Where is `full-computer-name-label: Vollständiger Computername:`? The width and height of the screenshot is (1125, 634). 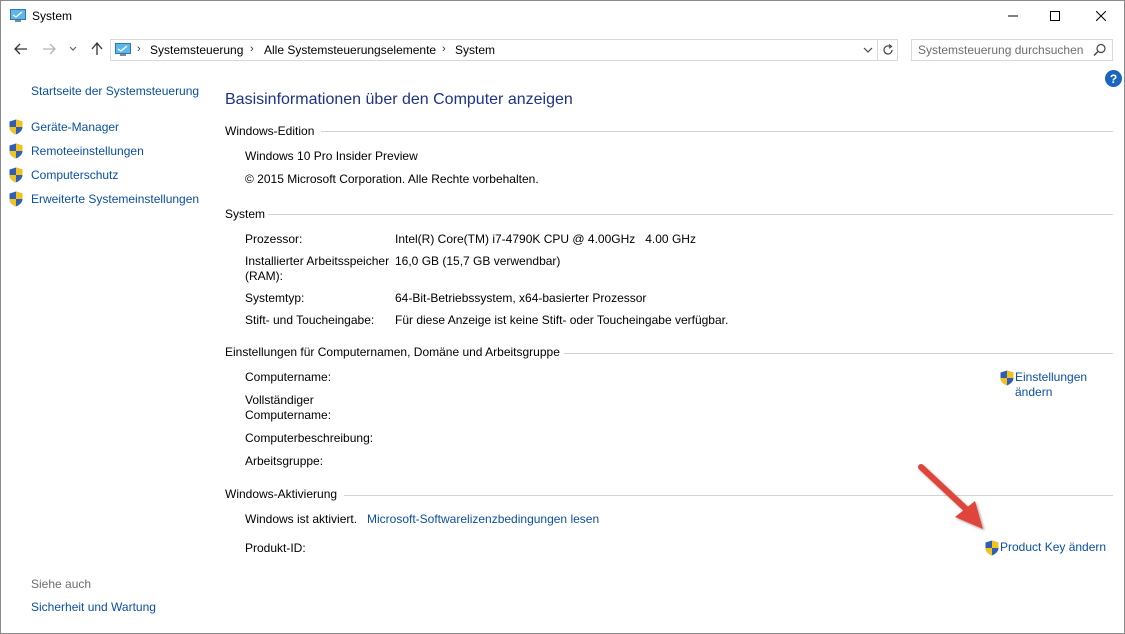
full-computer-name-label: Vollständiger Computername: is located at coordinates (288, 407).